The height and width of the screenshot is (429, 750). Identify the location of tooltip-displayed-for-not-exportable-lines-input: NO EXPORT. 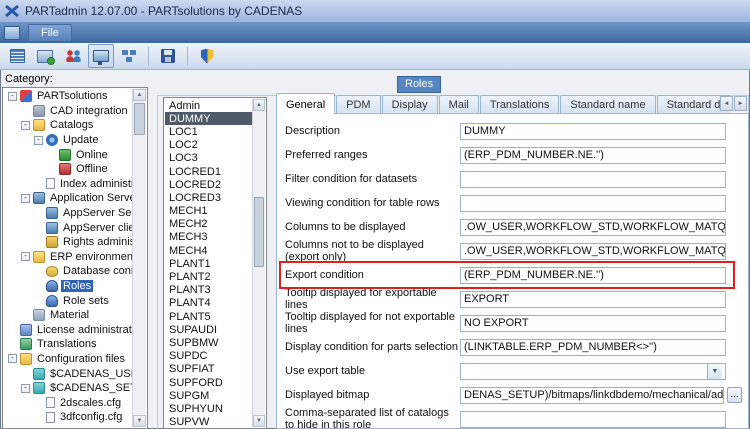
(593, 323).